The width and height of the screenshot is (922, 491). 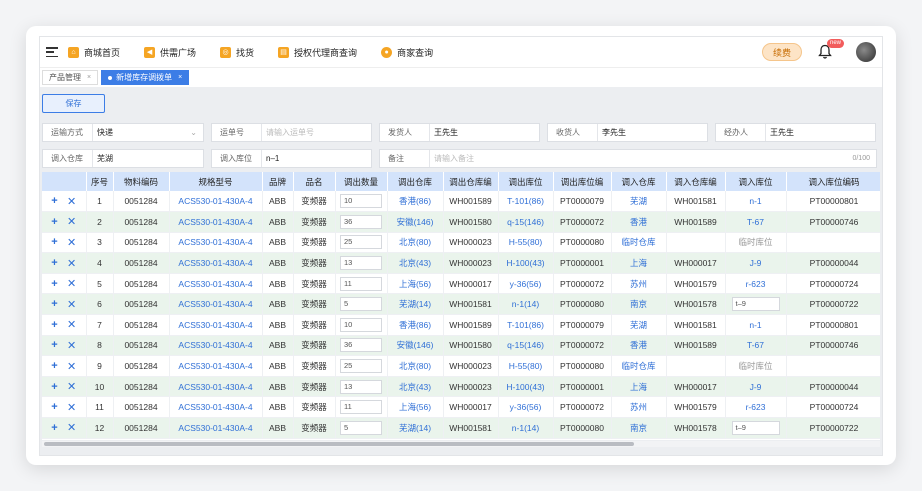 What do you see at coordinates (52, 52) in the screenshot?
I see `hamburger-menu-icon` at bounding box center [52, 52].